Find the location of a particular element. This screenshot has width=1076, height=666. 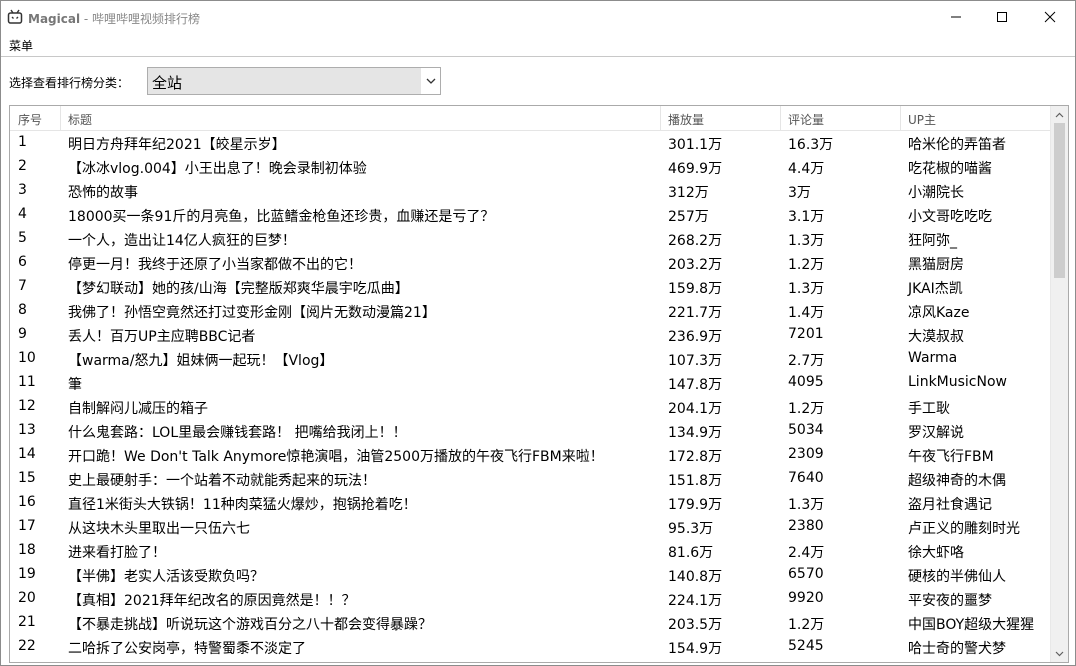

row-index: 8 is located at coordinates (22, 310).